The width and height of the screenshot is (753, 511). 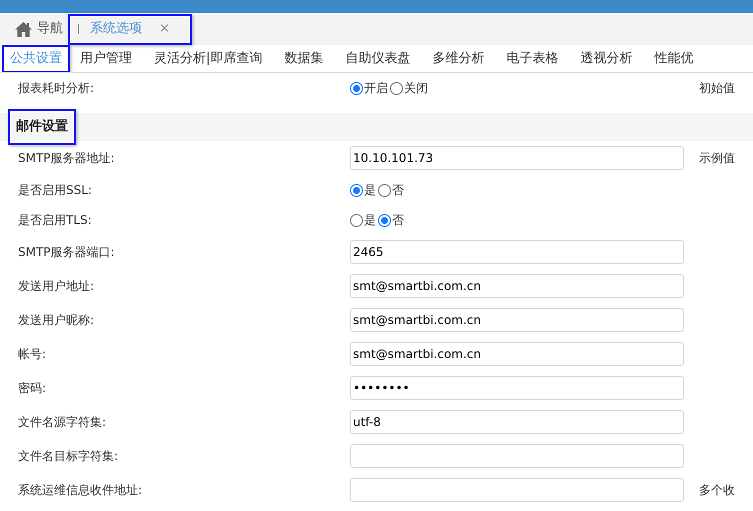 I want to click on settings-tab: 透视分析, so click(x=606, y=58).